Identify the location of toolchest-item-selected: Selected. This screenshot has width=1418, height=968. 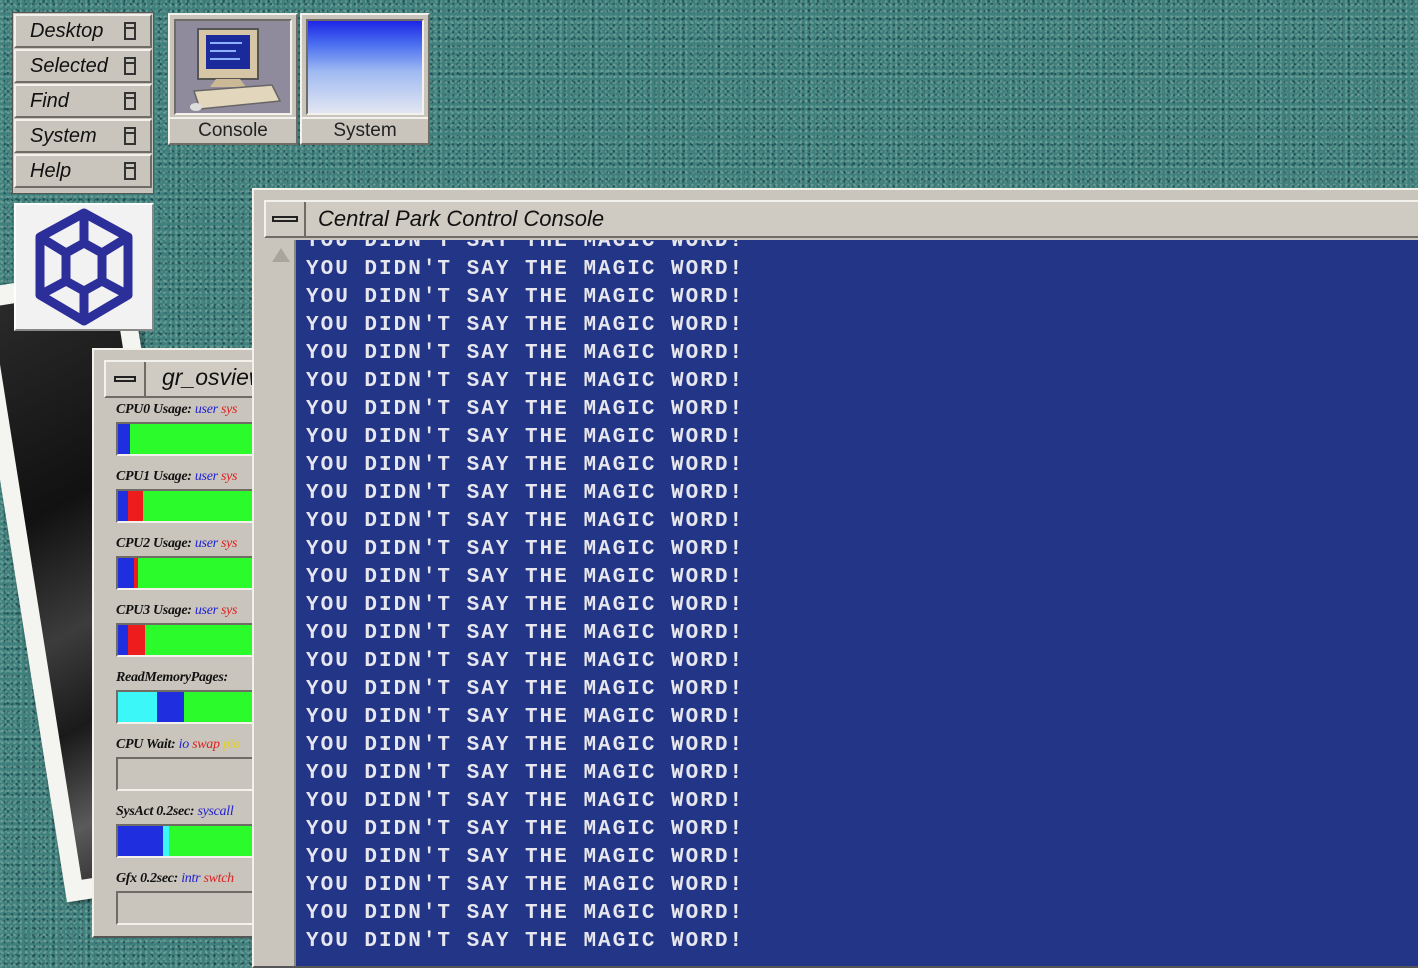
(83, 66).